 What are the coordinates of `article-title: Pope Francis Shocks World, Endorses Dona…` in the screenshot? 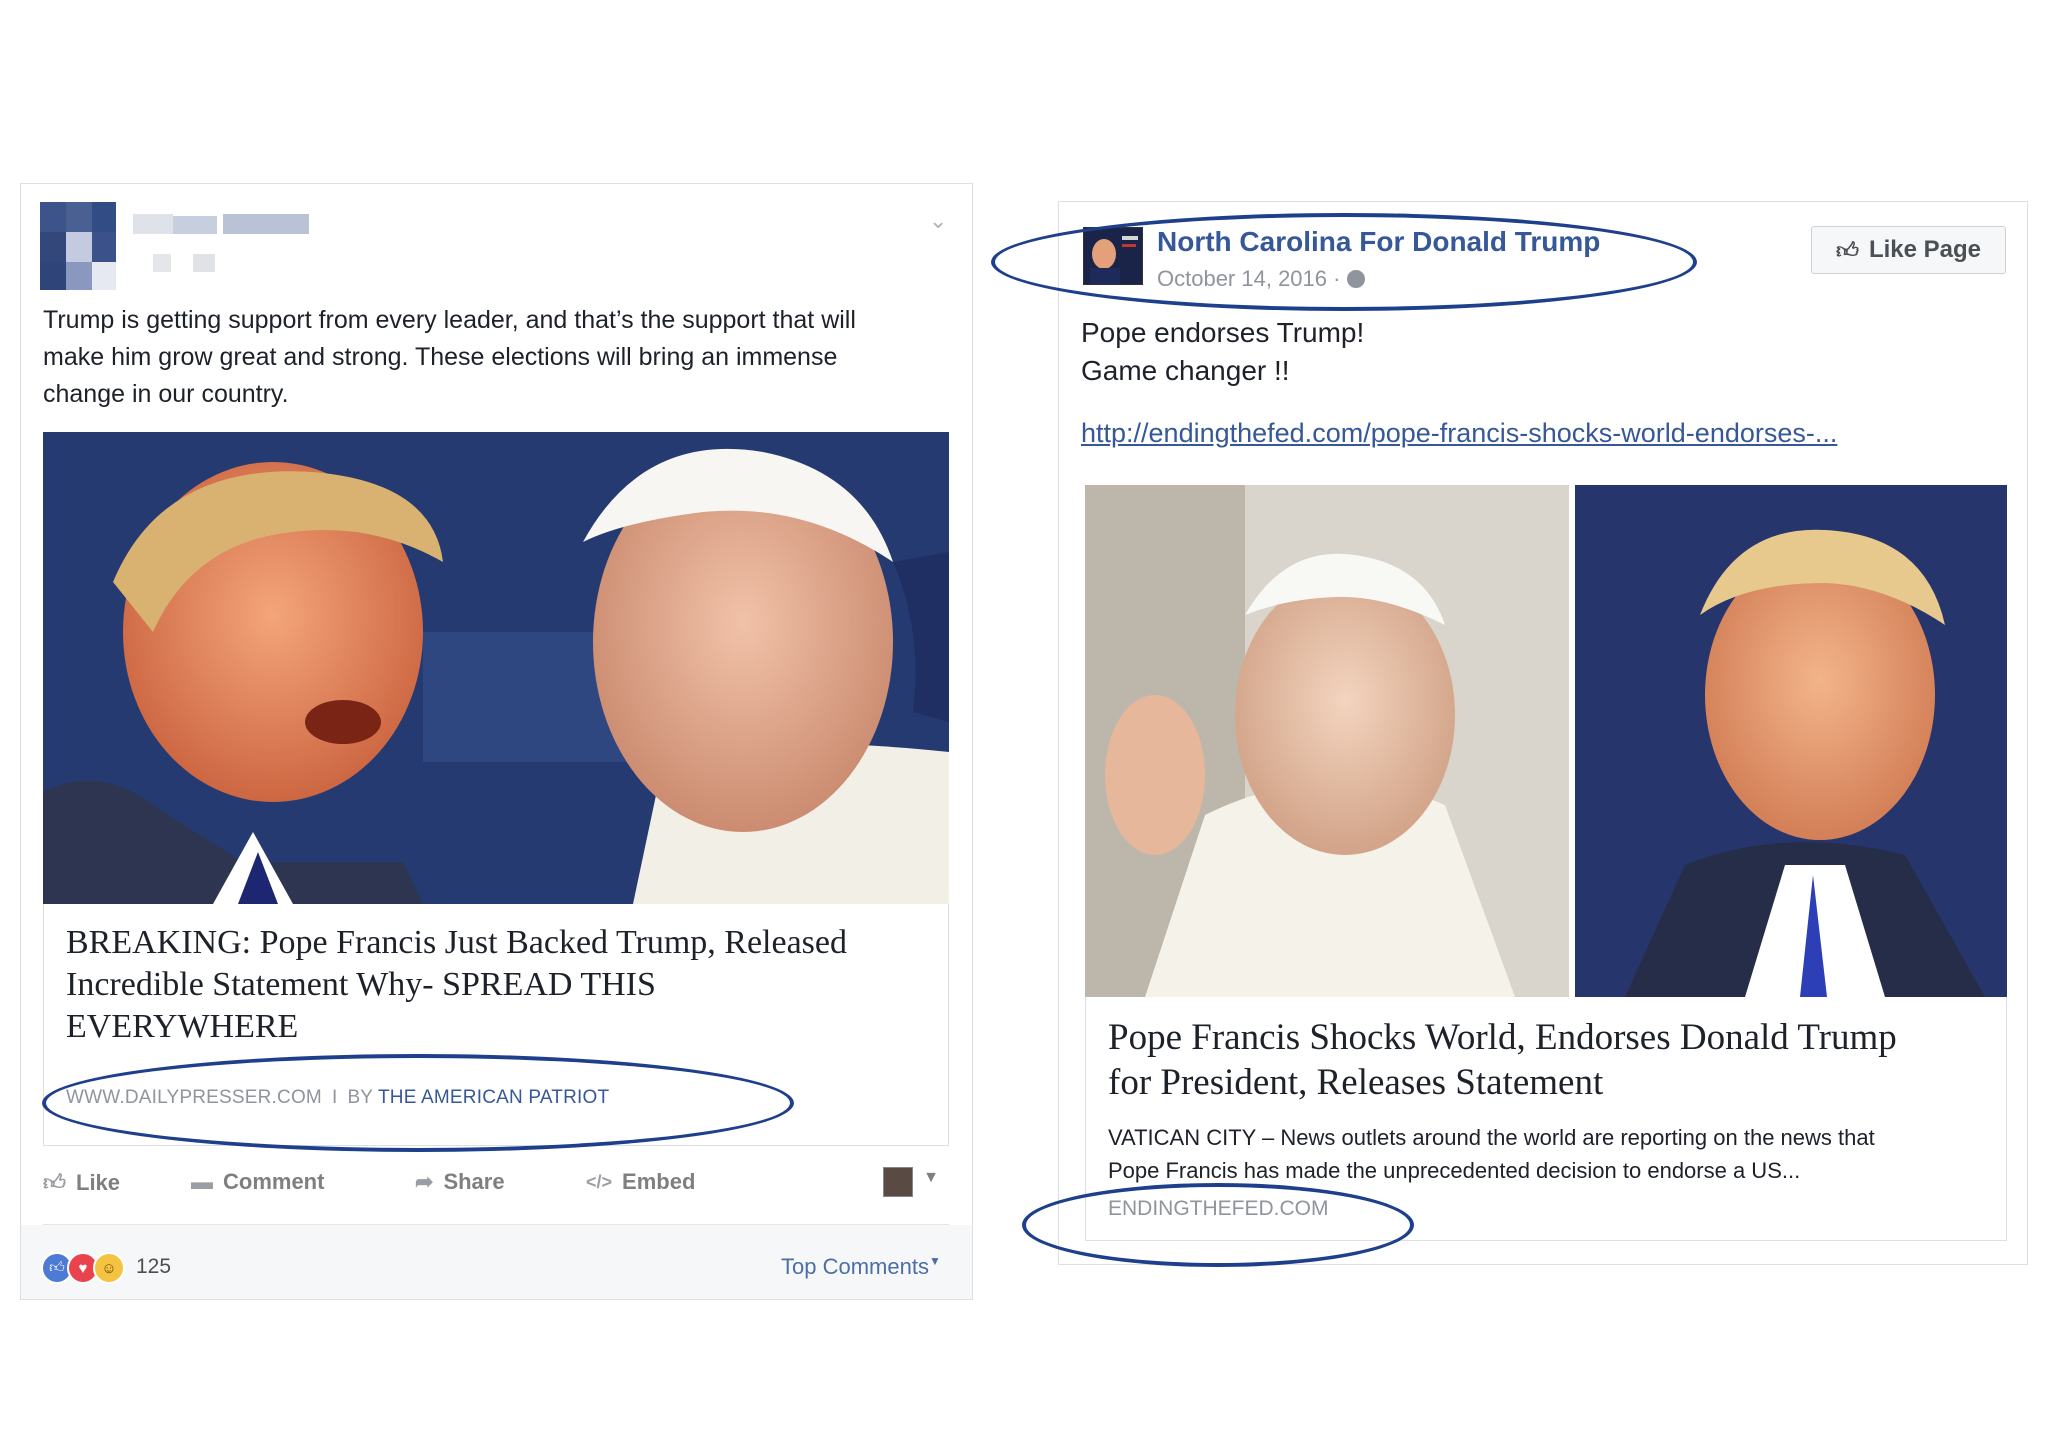 It's located at (1548, 1060).